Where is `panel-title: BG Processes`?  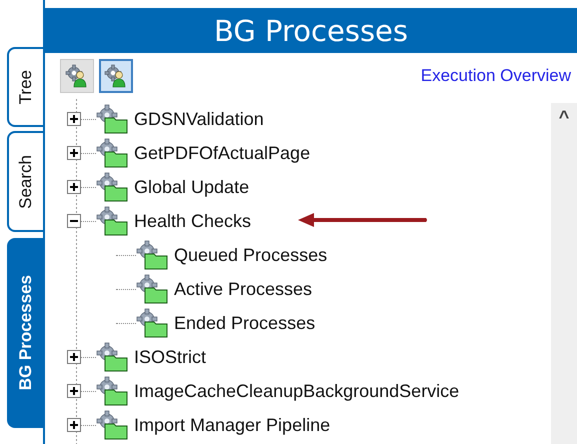 panel-title: BG Processes is located at coordinates (311, 31).